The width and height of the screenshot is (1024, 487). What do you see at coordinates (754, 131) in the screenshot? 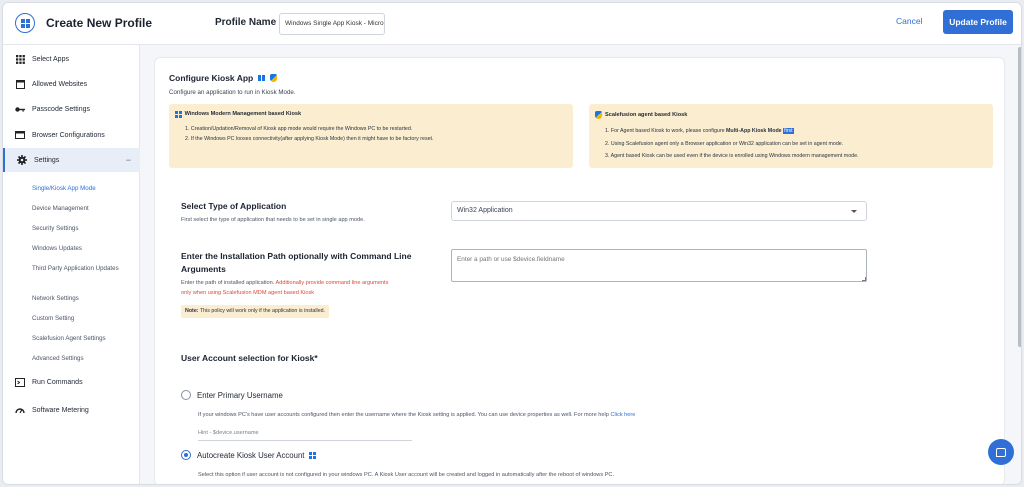
I see `multi-app-kiosk-link: Multi-App Kiosk Mode` at bounding box center [754, 131].